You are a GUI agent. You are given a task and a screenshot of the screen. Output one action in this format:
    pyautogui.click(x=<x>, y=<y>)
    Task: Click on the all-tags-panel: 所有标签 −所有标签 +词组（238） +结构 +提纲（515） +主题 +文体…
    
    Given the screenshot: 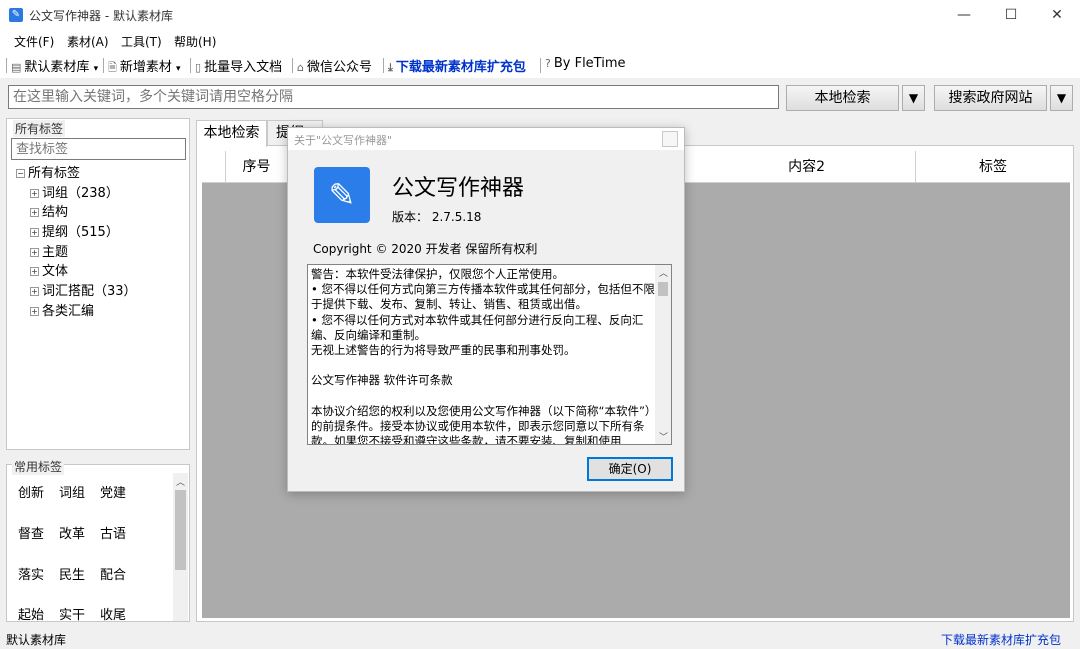 What is the action you would take?
    pyautogui.click(x=98, y=284)
    